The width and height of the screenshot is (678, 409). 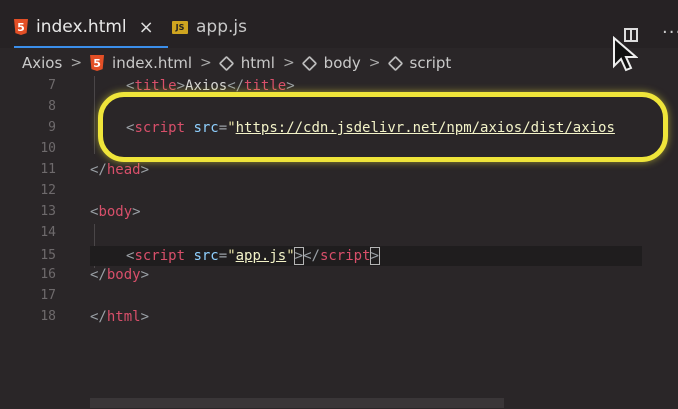 I want to click on line-number: 14, so click(x=48, y=232).